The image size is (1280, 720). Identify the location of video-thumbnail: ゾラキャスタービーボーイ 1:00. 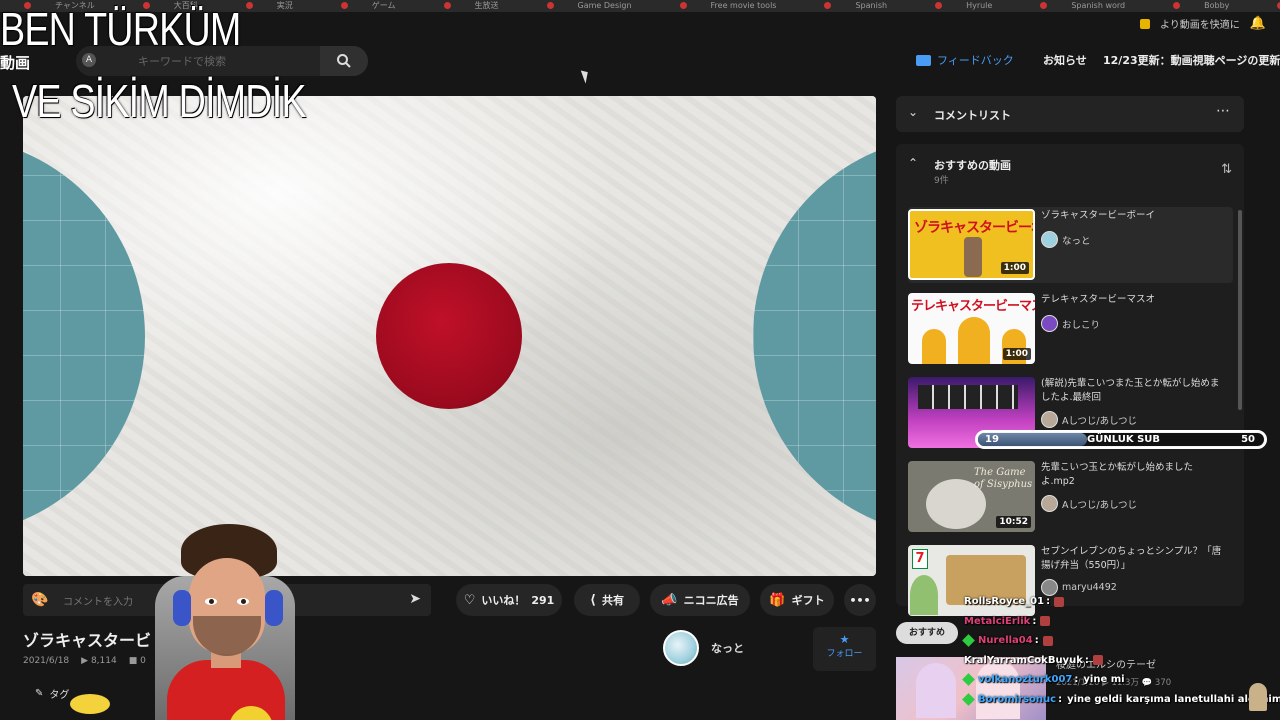
(971, 244).